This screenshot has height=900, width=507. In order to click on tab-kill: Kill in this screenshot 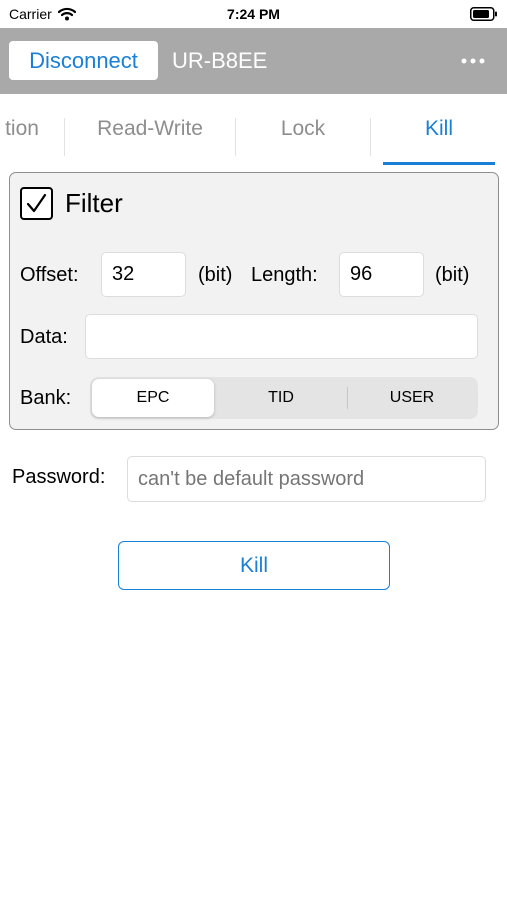, I will do `click(439, 129)`.